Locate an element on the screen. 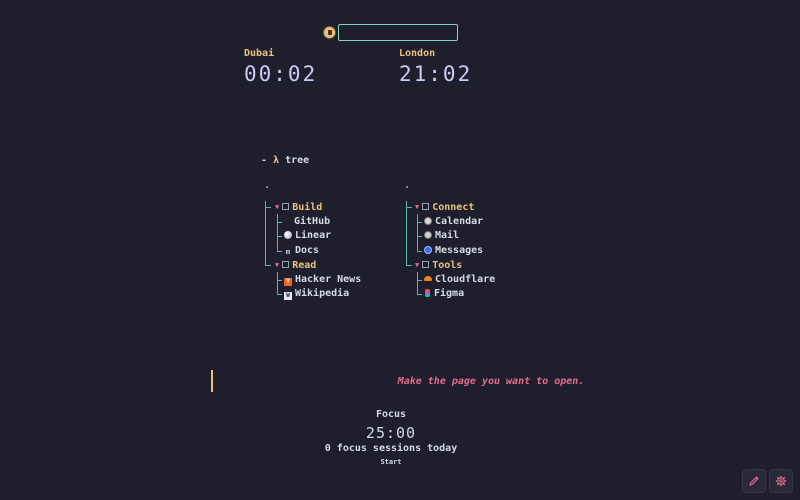  focus-timer: 25:00 is located at coordinates (391, 433).